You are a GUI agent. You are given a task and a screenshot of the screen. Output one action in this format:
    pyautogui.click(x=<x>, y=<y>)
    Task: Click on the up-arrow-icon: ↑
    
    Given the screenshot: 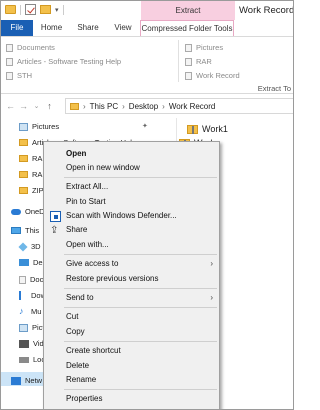 What is the action you would take?
    pyautogui.click(x=49, y=106)
    